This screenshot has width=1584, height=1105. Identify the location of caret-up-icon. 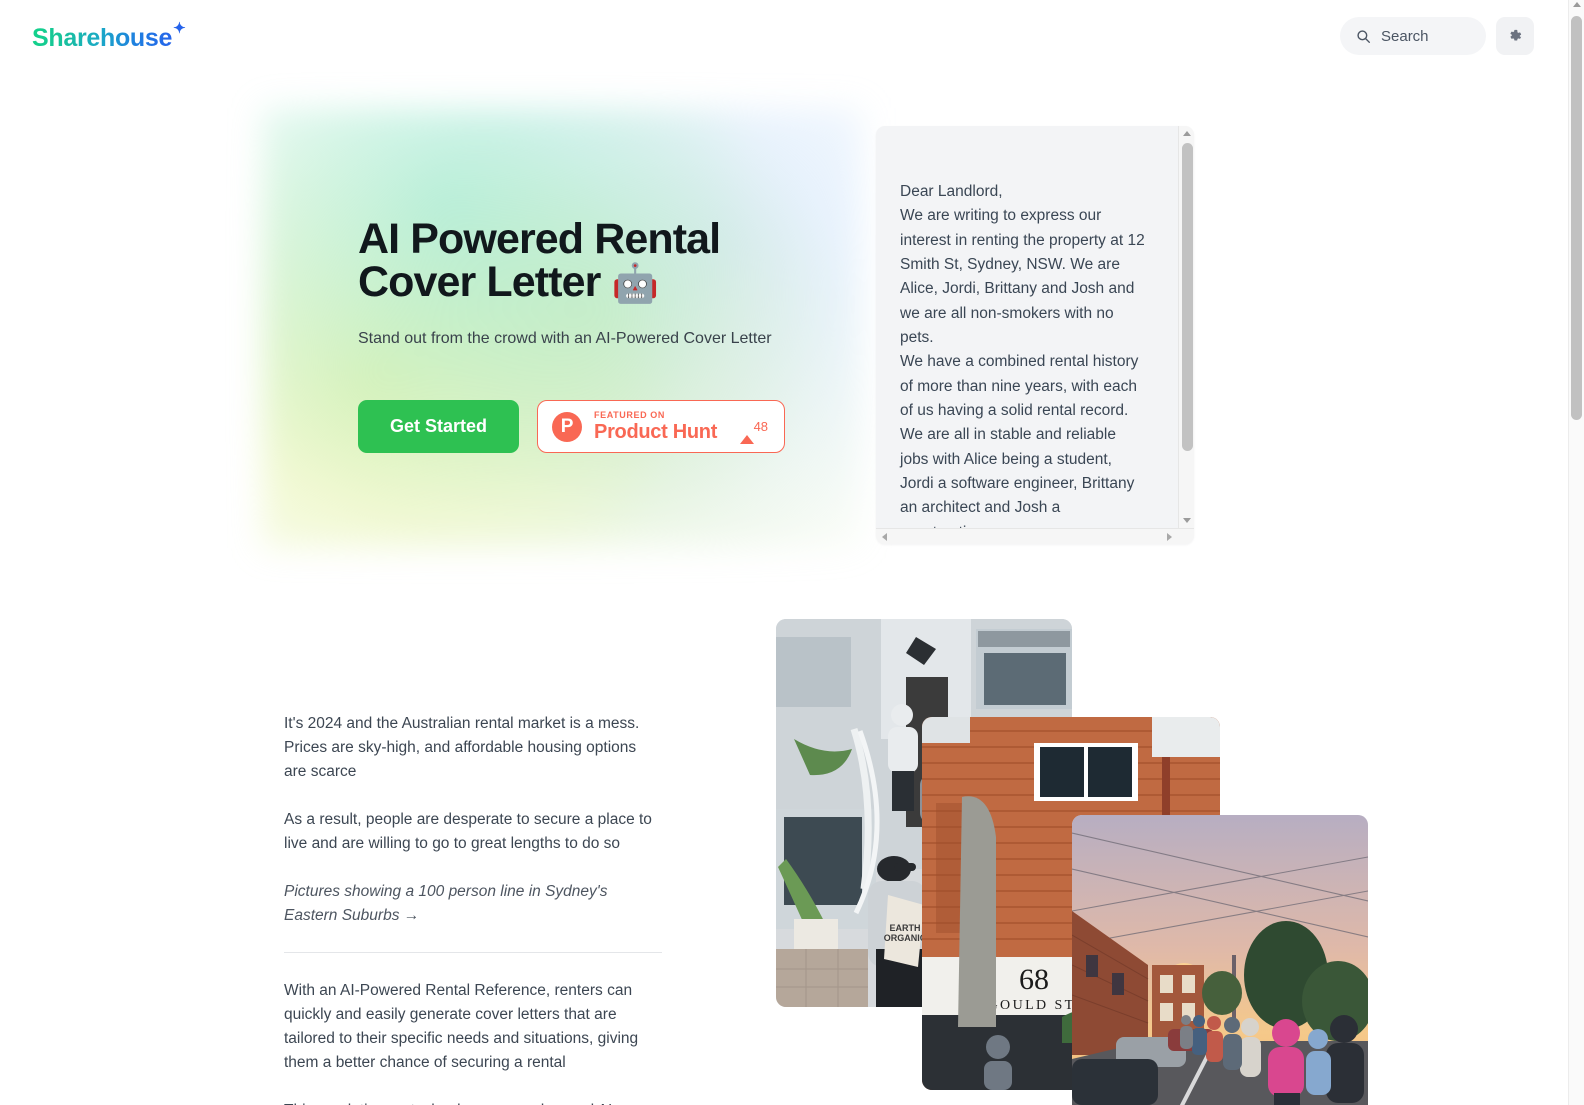
(746, 430).